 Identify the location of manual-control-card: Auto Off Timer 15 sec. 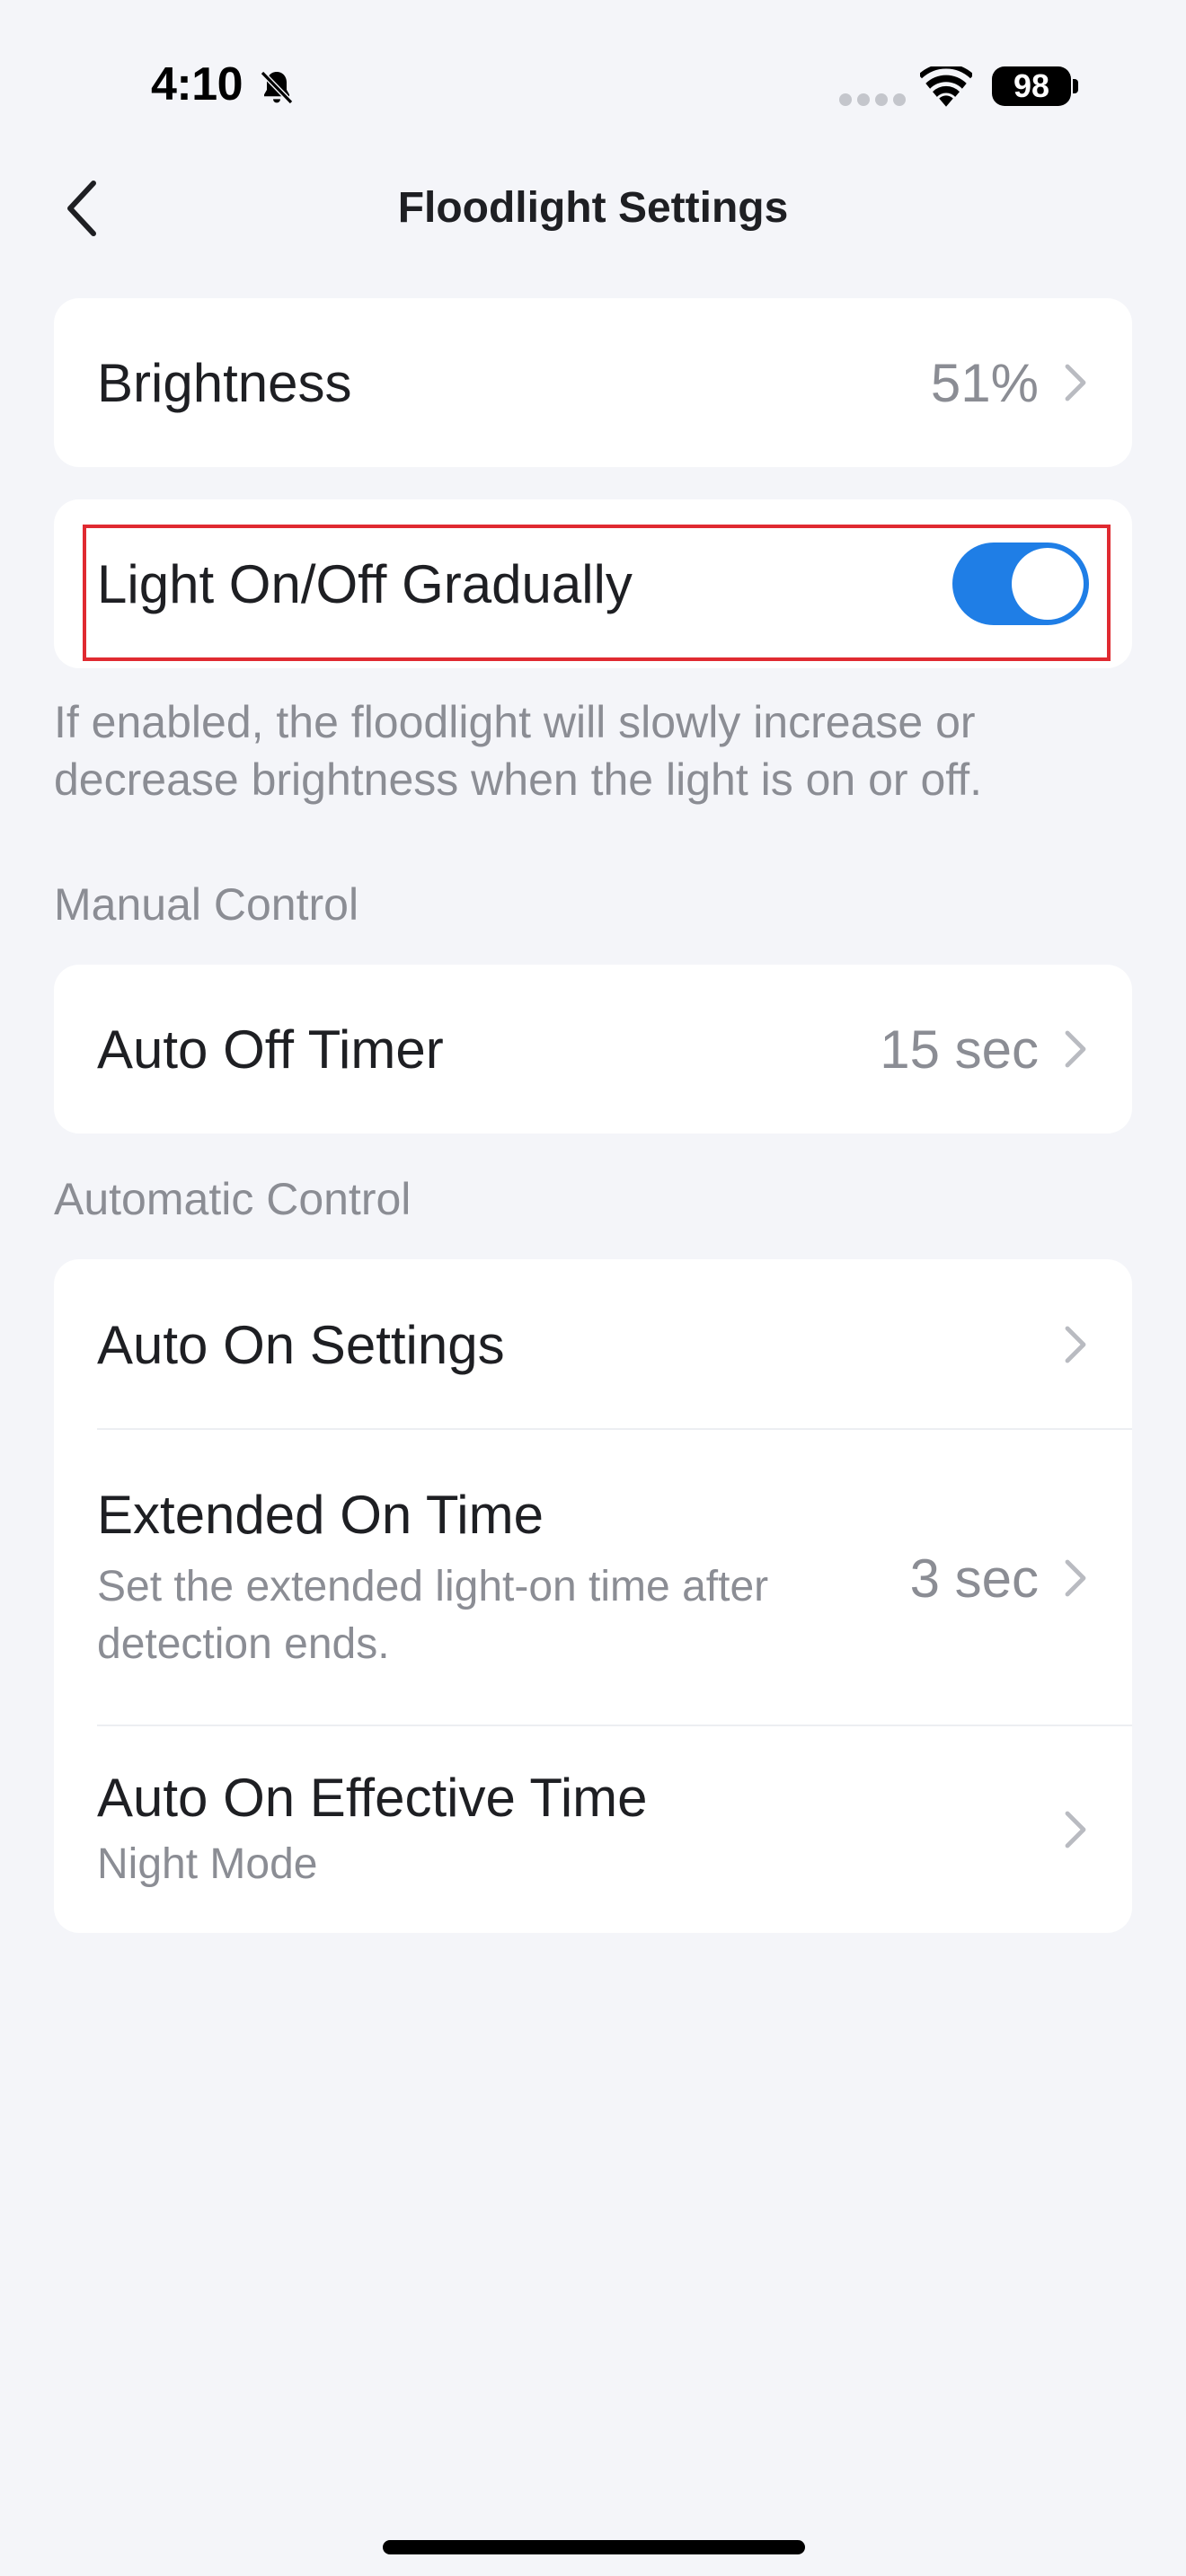
(593, 1049).